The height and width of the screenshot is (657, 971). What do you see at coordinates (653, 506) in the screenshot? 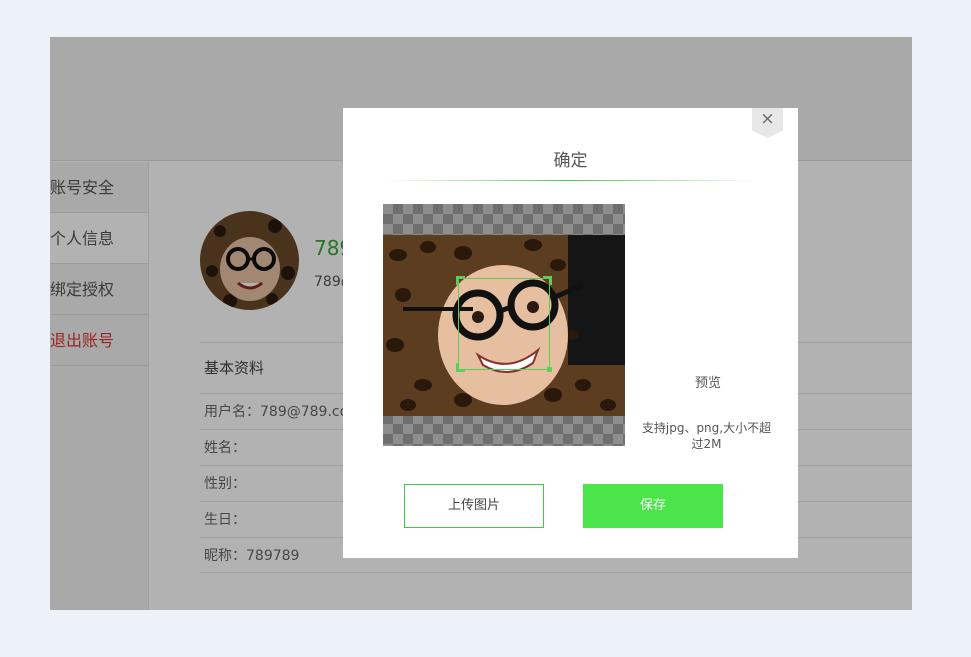
I see `save-button: 保存` at bounding box center [653, 506].